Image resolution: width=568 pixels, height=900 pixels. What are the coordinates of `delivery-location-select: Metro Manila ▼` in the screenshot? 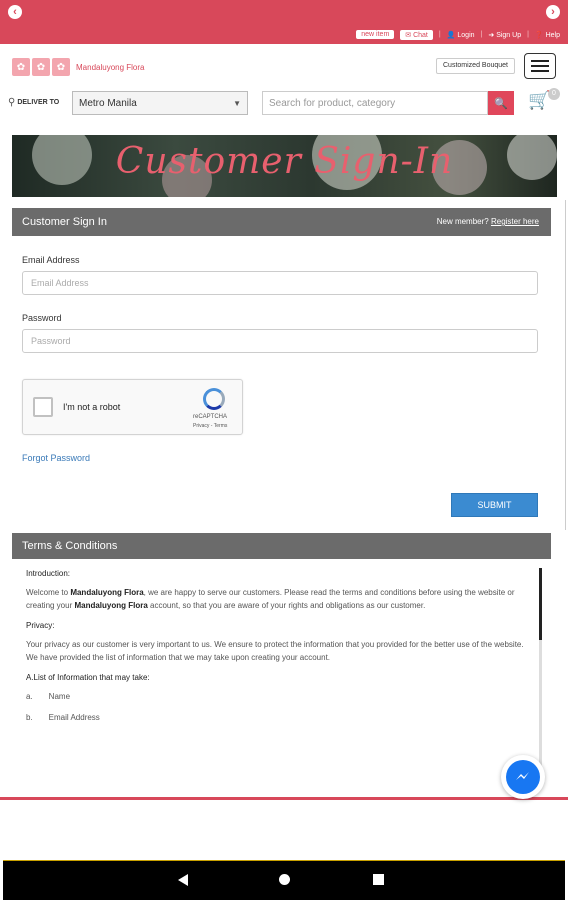 It's located at (160, 103).